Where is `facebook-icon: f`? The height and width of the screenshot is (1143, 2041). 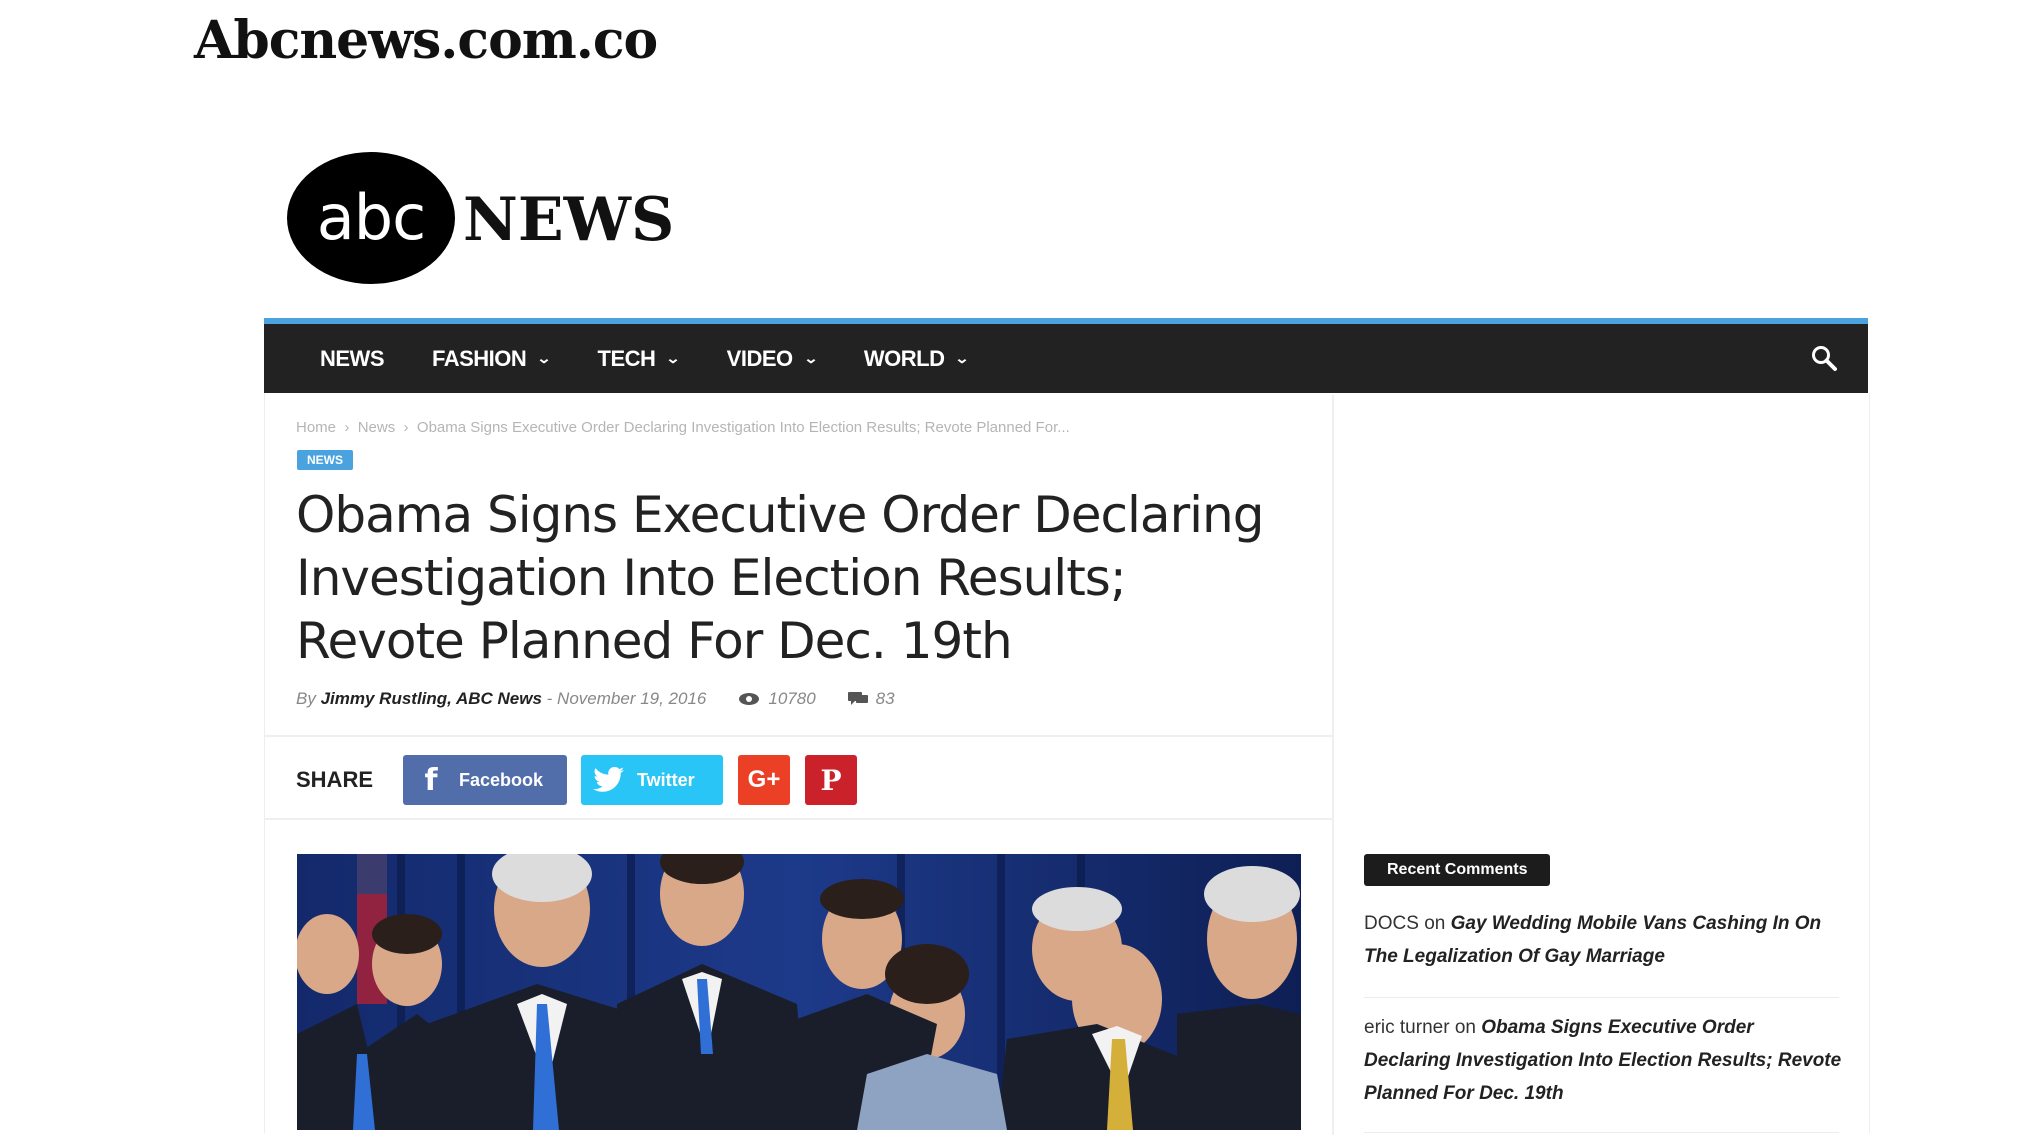 facebook-icon: f is located at coordinates (431, 780).